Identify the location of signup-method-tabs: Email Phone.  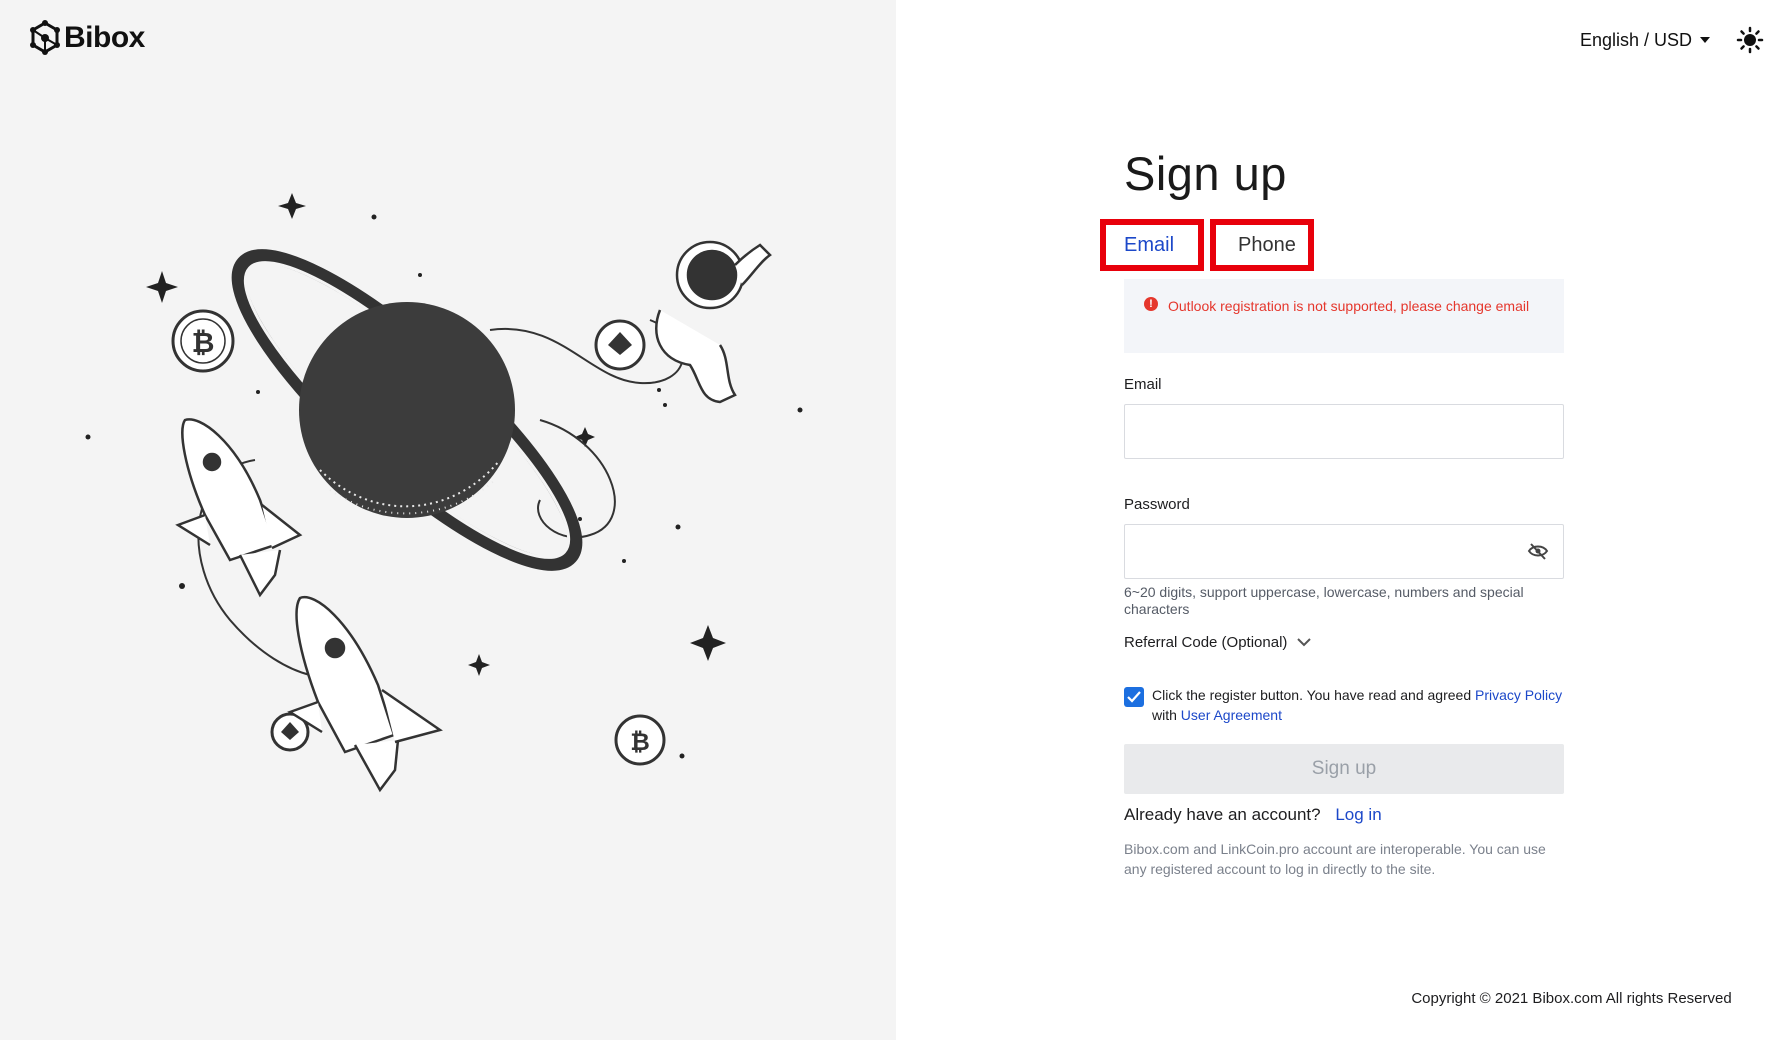
(1207, 245).